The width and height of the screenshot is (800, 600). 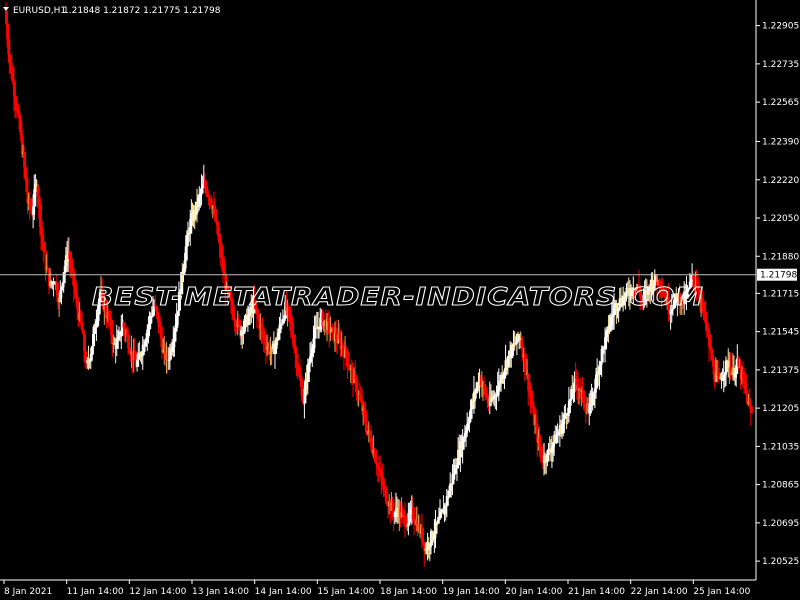 What do you see at coordinates (780, 486) in the screenshot?
I see `y-tick-label: 1.20865` at bounding box center [780, 486].